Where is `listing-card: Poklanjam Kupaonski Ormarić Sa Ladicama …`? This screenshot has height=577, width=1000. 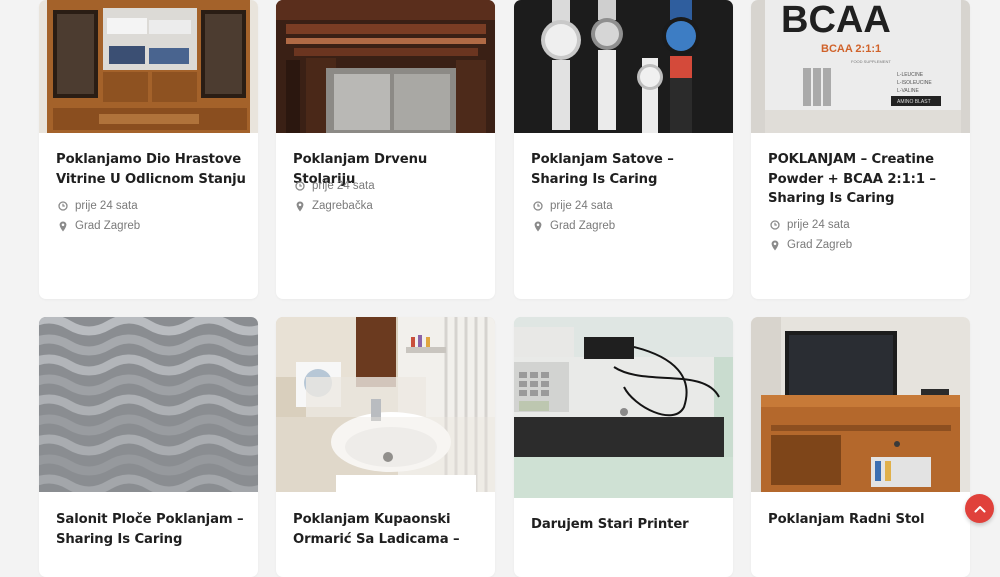
listing-card: Poklanjam Kupaonski Ormarić Sa Ladicama … is located at coordinates (385, 447).